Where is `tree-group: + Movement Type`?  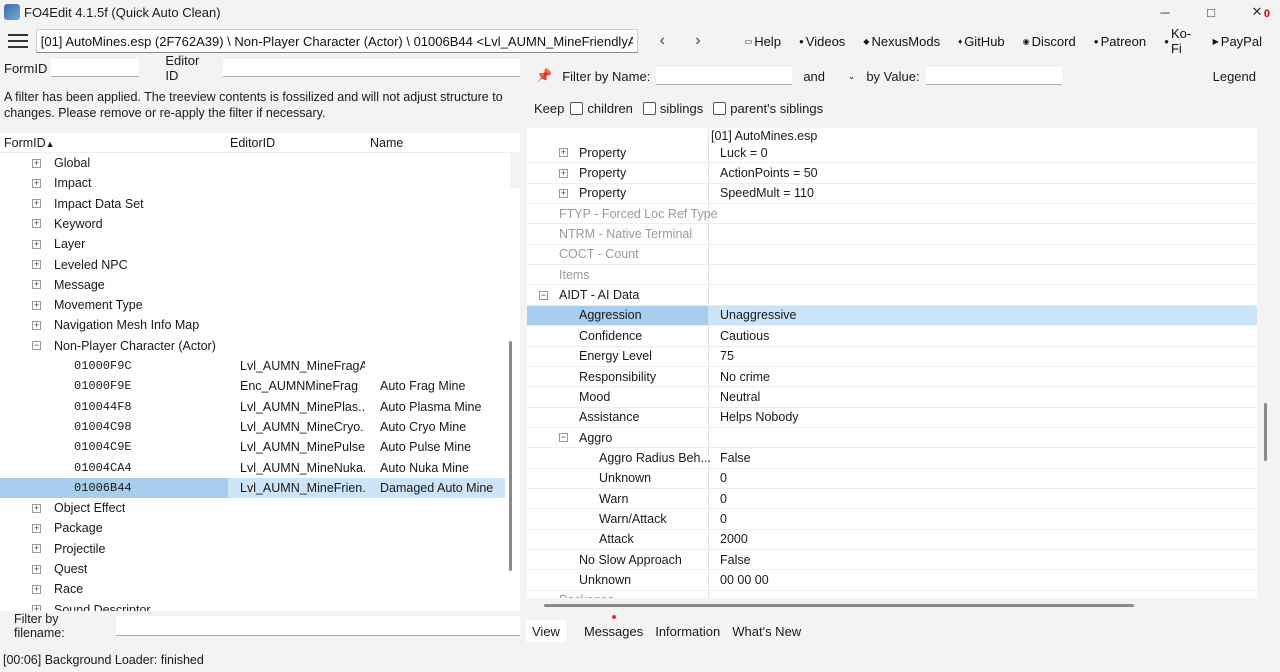
tree-group: + Movement Type is located at coordinates (252, 305).